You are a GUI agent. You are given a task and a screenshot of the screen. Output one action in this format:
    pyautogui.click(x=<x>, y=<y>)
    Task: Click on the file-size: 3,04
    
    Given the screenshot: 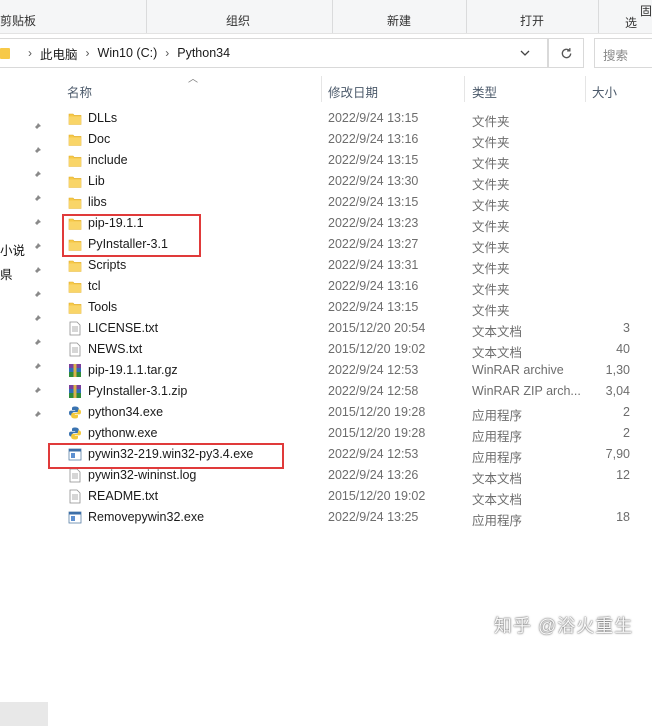 What is the action you would take?
    pyautogui.click(x=617, y=391)
    